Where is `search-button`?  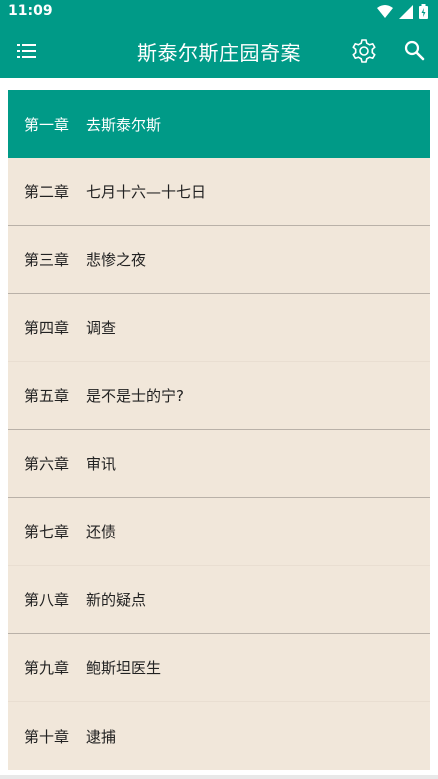 search-button is located at coordinates (415, 51).